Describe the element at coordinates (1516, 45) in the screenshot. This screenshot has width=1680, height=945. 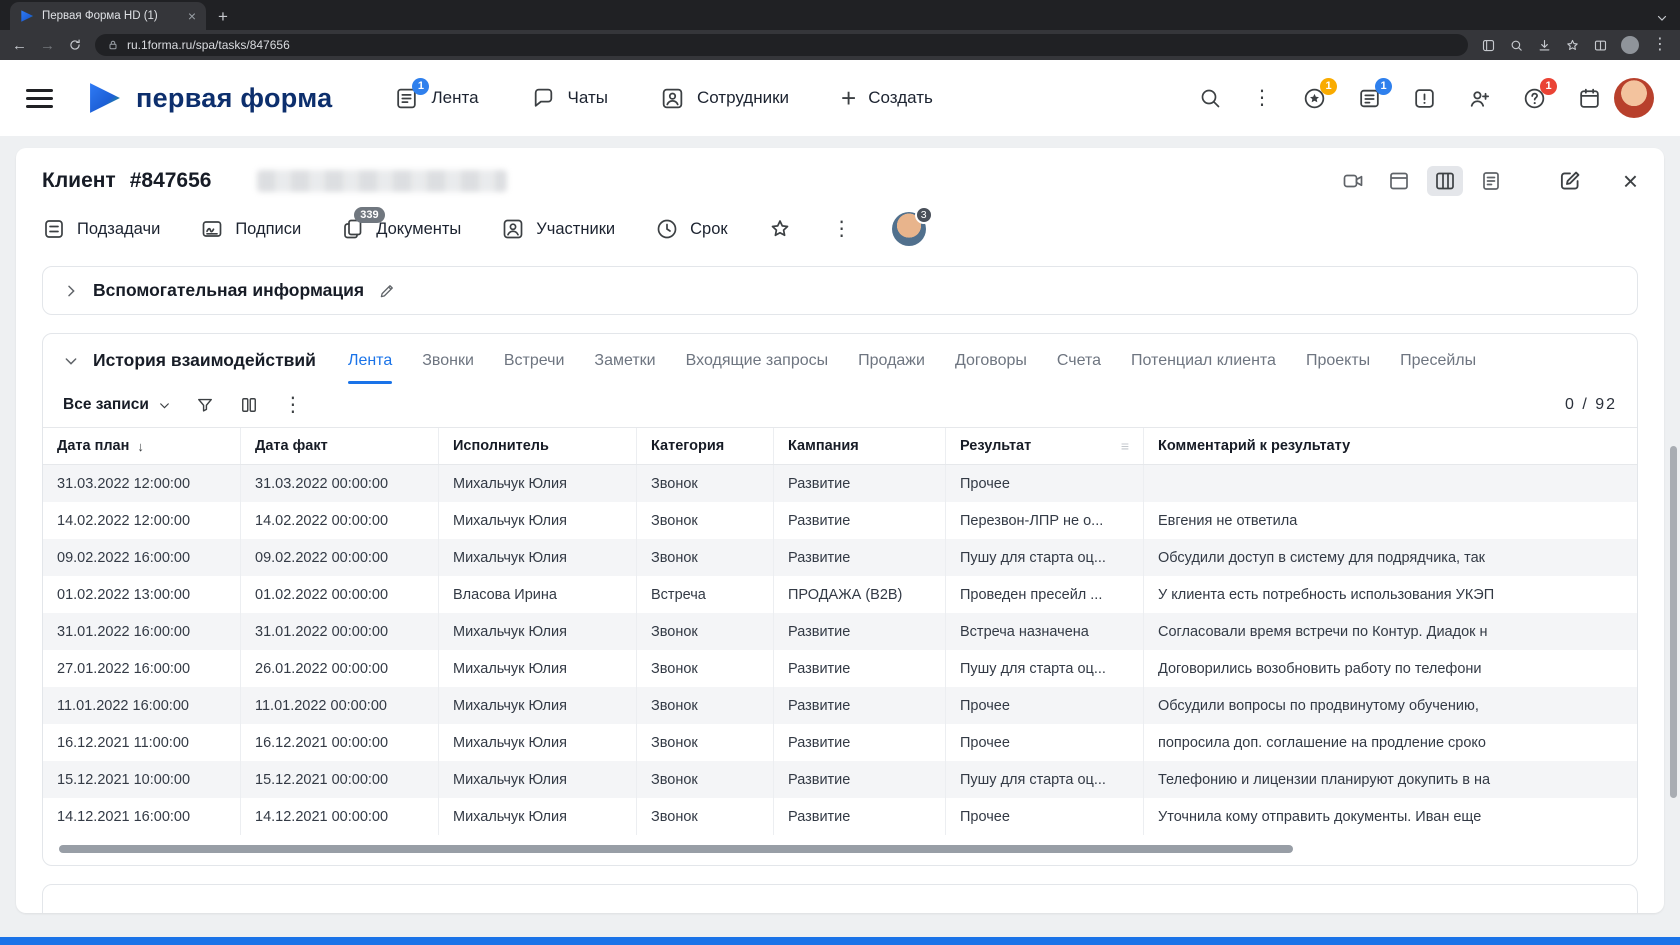
I see `zoom-icon` at that location.